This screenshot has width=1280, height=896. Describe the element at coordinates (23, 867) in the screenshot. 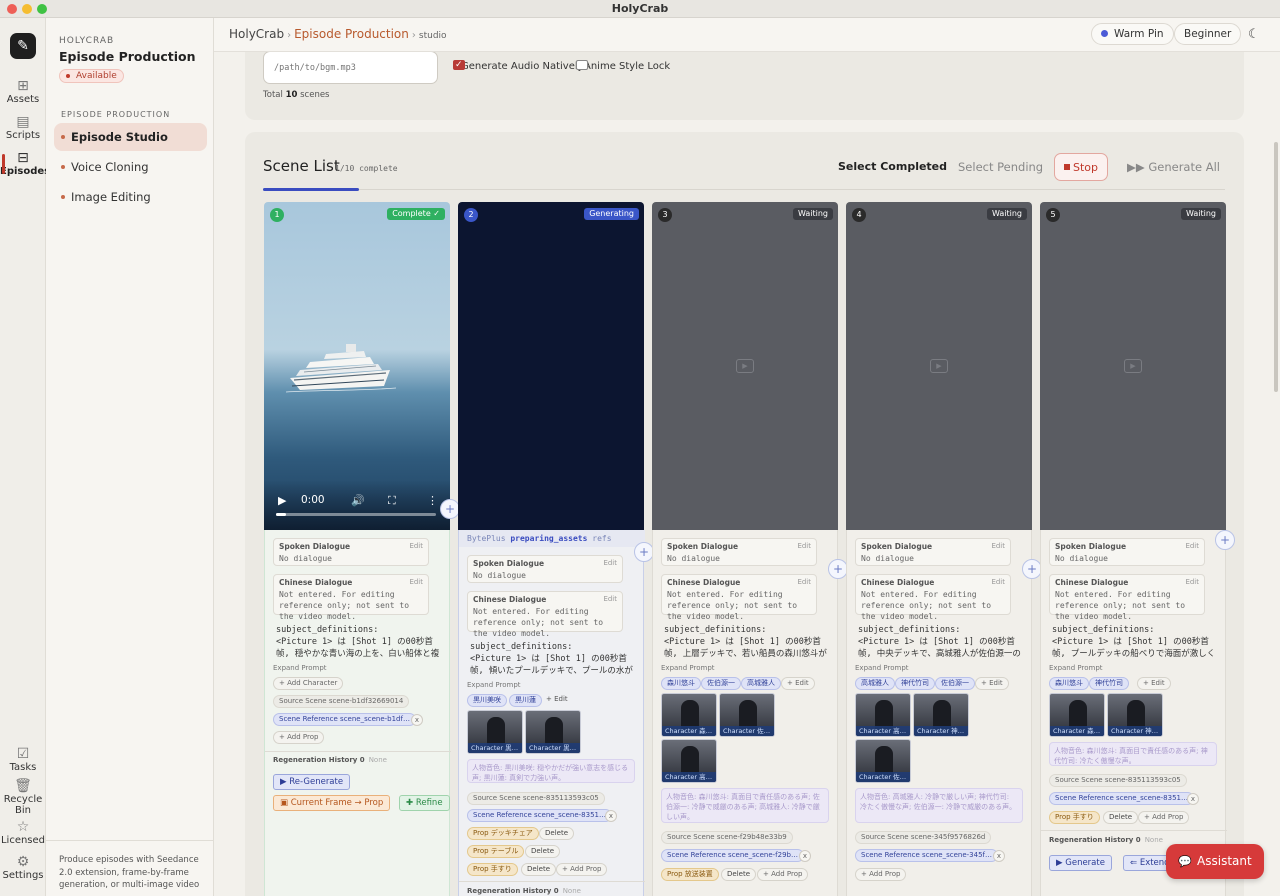

I see `rail-item-settings: ⚙ Settings` at that location.